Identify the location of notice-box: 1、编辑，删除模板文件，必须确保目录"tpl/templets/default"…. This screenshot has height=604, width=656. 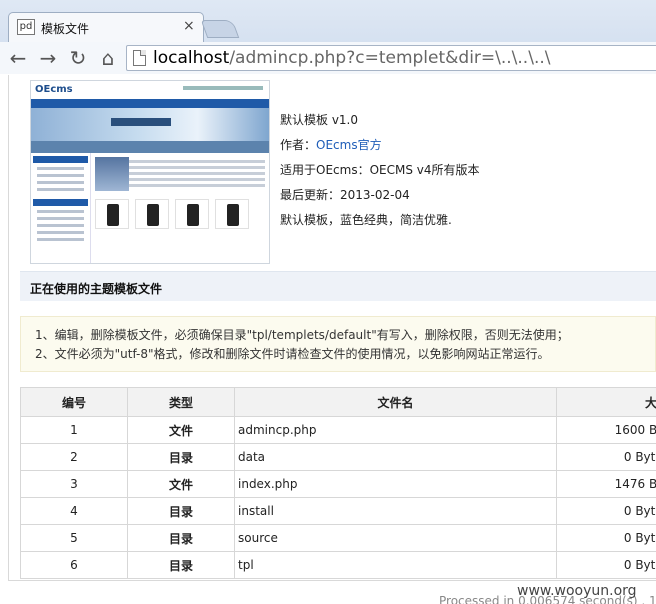
(338, 344).